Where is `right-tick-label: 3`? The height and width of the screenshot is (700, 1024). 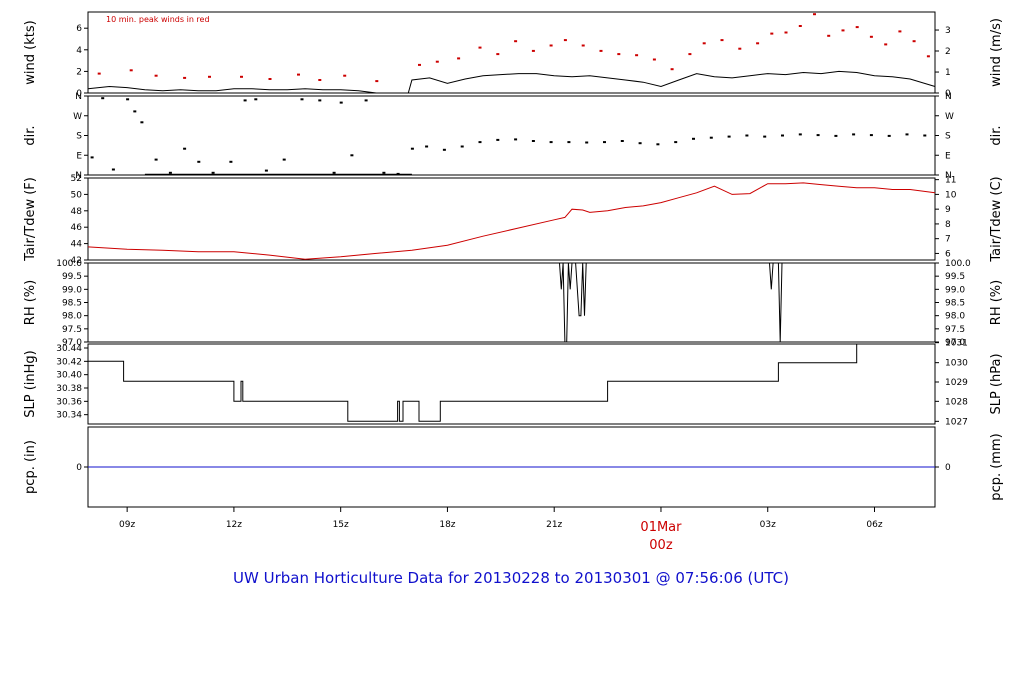 right-tick-label: 3 is located at coordinates (948, 31).